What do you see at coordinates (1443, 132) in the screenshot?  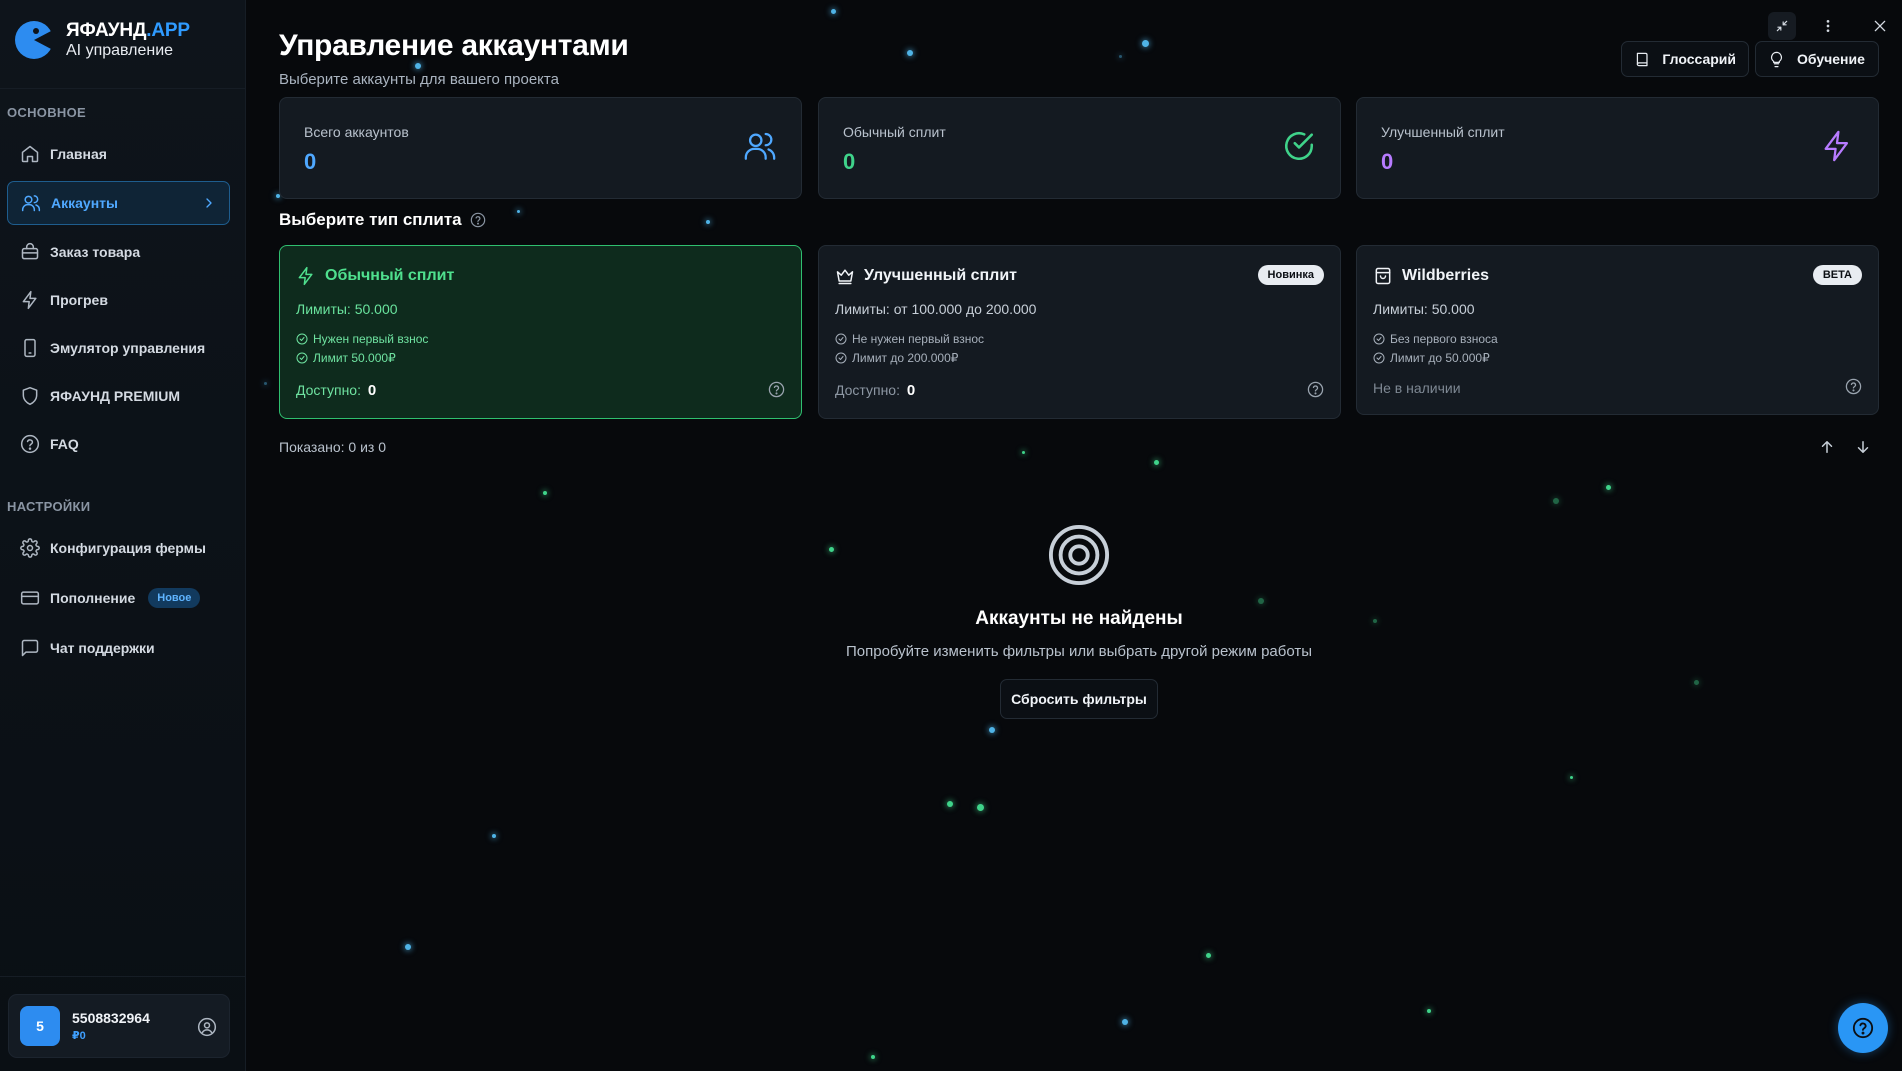 I see `stat-label: Улучшенный сплит` at bounding box center [1443, 132].